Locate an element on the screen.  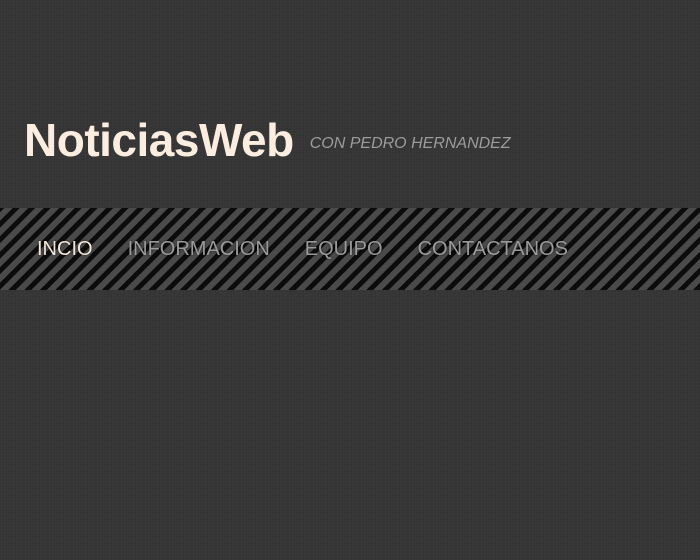
nav-item-informacion: INFORMACION is located at coordinates (199, 249).